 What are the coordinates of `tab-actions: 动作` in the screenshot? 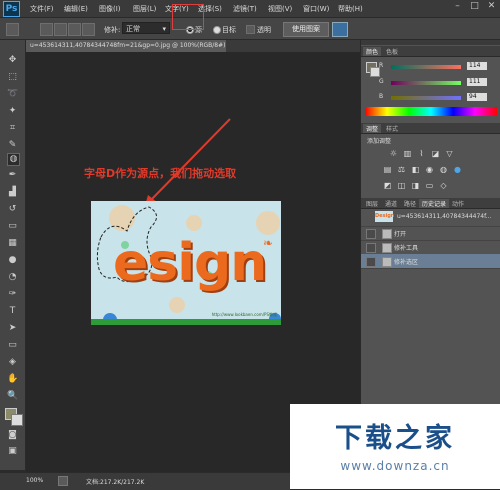 It's located at (458, 203).